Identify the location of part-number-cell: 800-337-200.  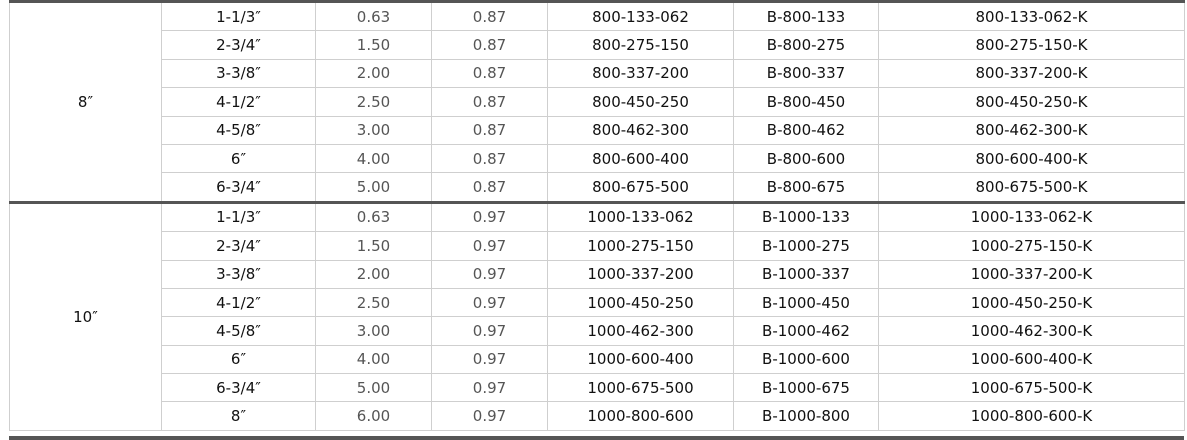
(640, 73).